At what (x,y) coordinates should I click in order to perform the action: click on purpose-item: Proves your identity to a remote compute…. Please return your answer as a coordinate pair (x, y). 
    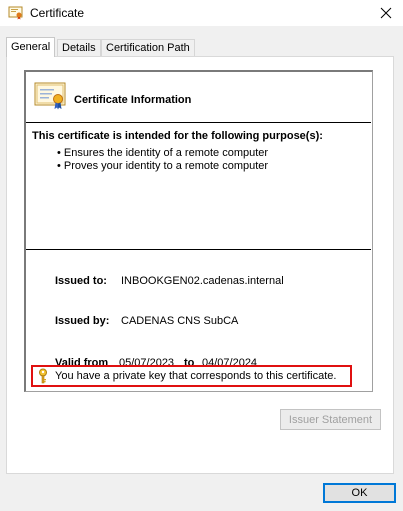
    Looking at the image, I should click on (162, 166).